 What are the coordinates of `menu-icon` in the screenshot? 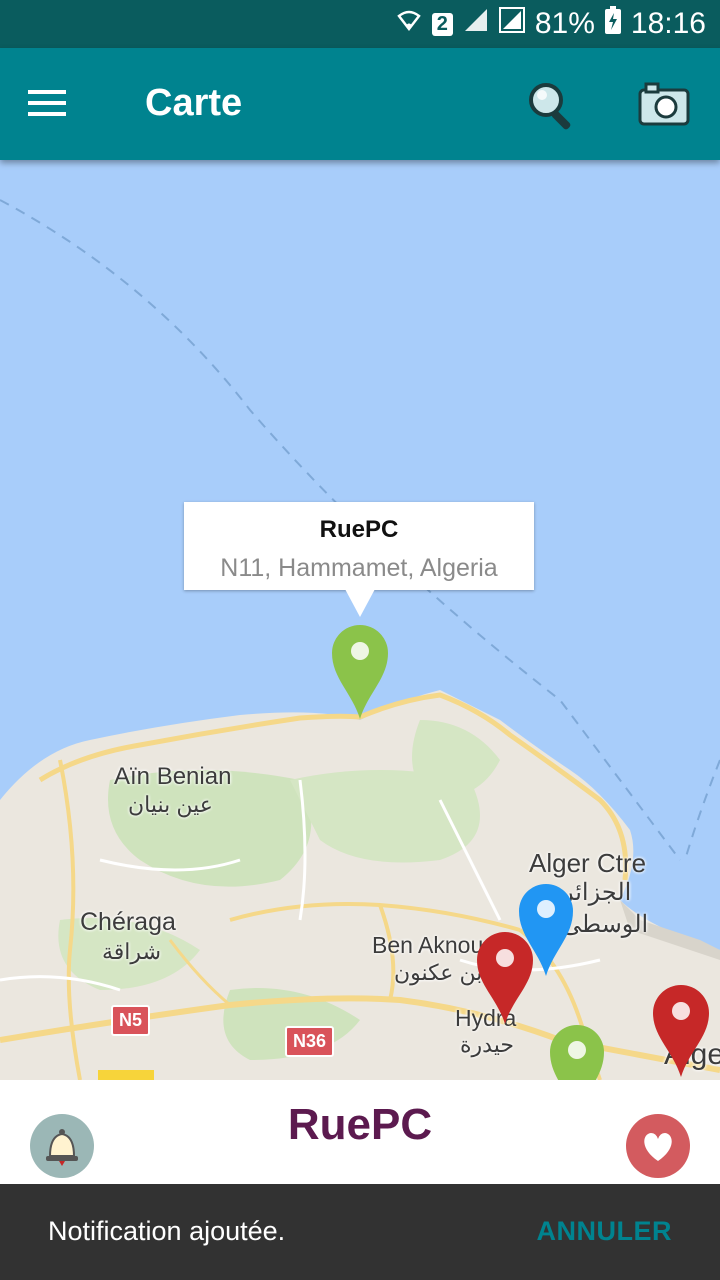 It's located at (48, 103).